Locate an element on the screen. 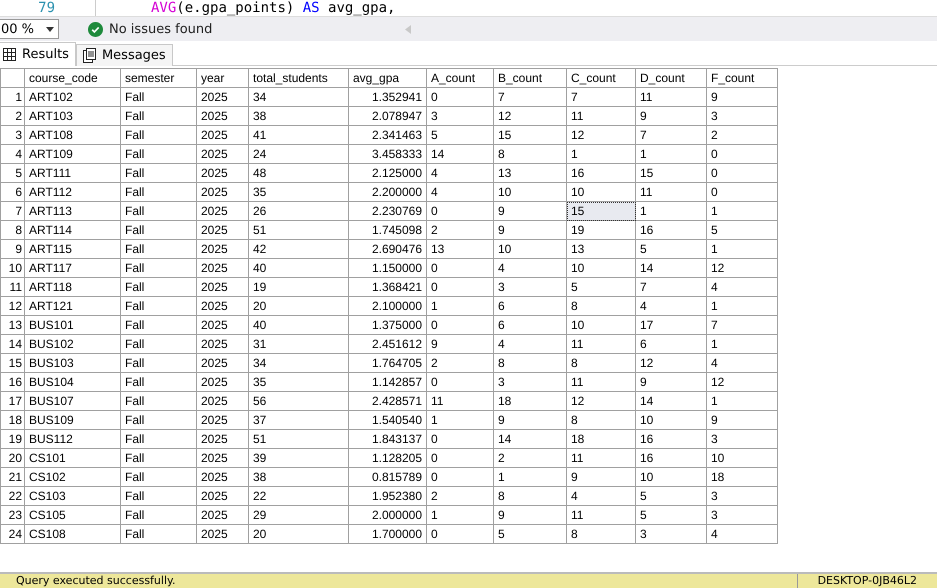  row-number: 6 is located at coordinates (12, 192).